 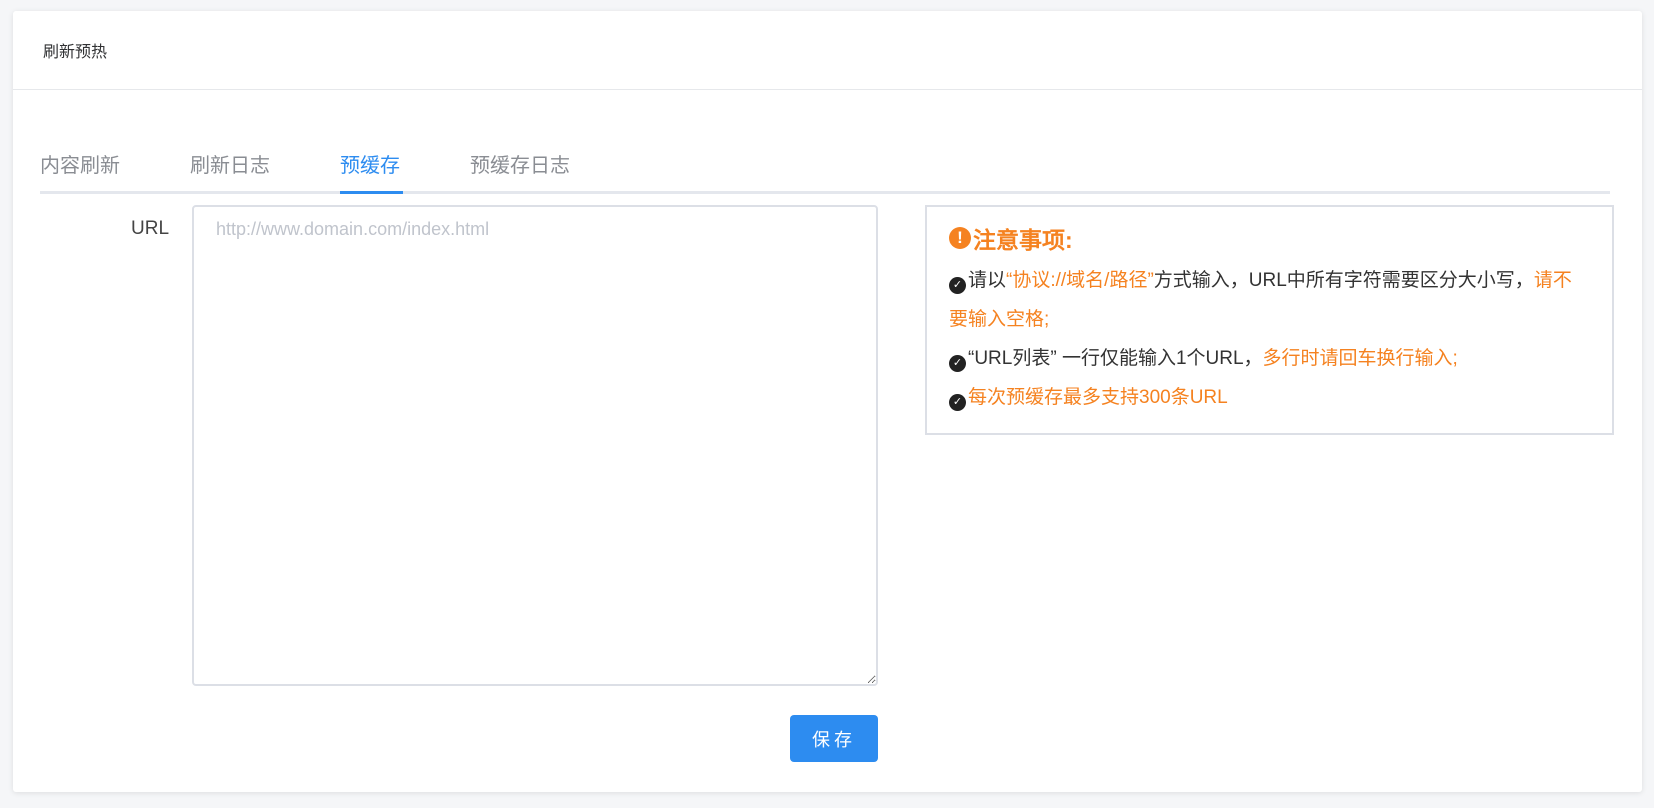 What do you see at coordinates (987, 280) in the screenshot?
I see `notice-1-text-a: 请以` at bounding box center [987, 280].